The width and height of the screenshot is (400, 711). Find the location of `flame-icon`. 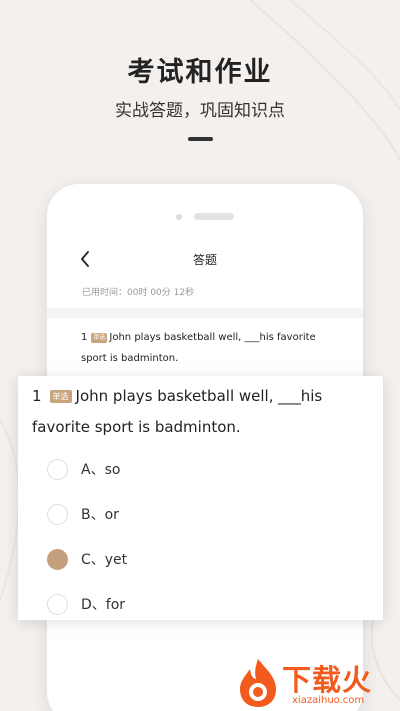

flame-icon is located at coordinates (258, 683).